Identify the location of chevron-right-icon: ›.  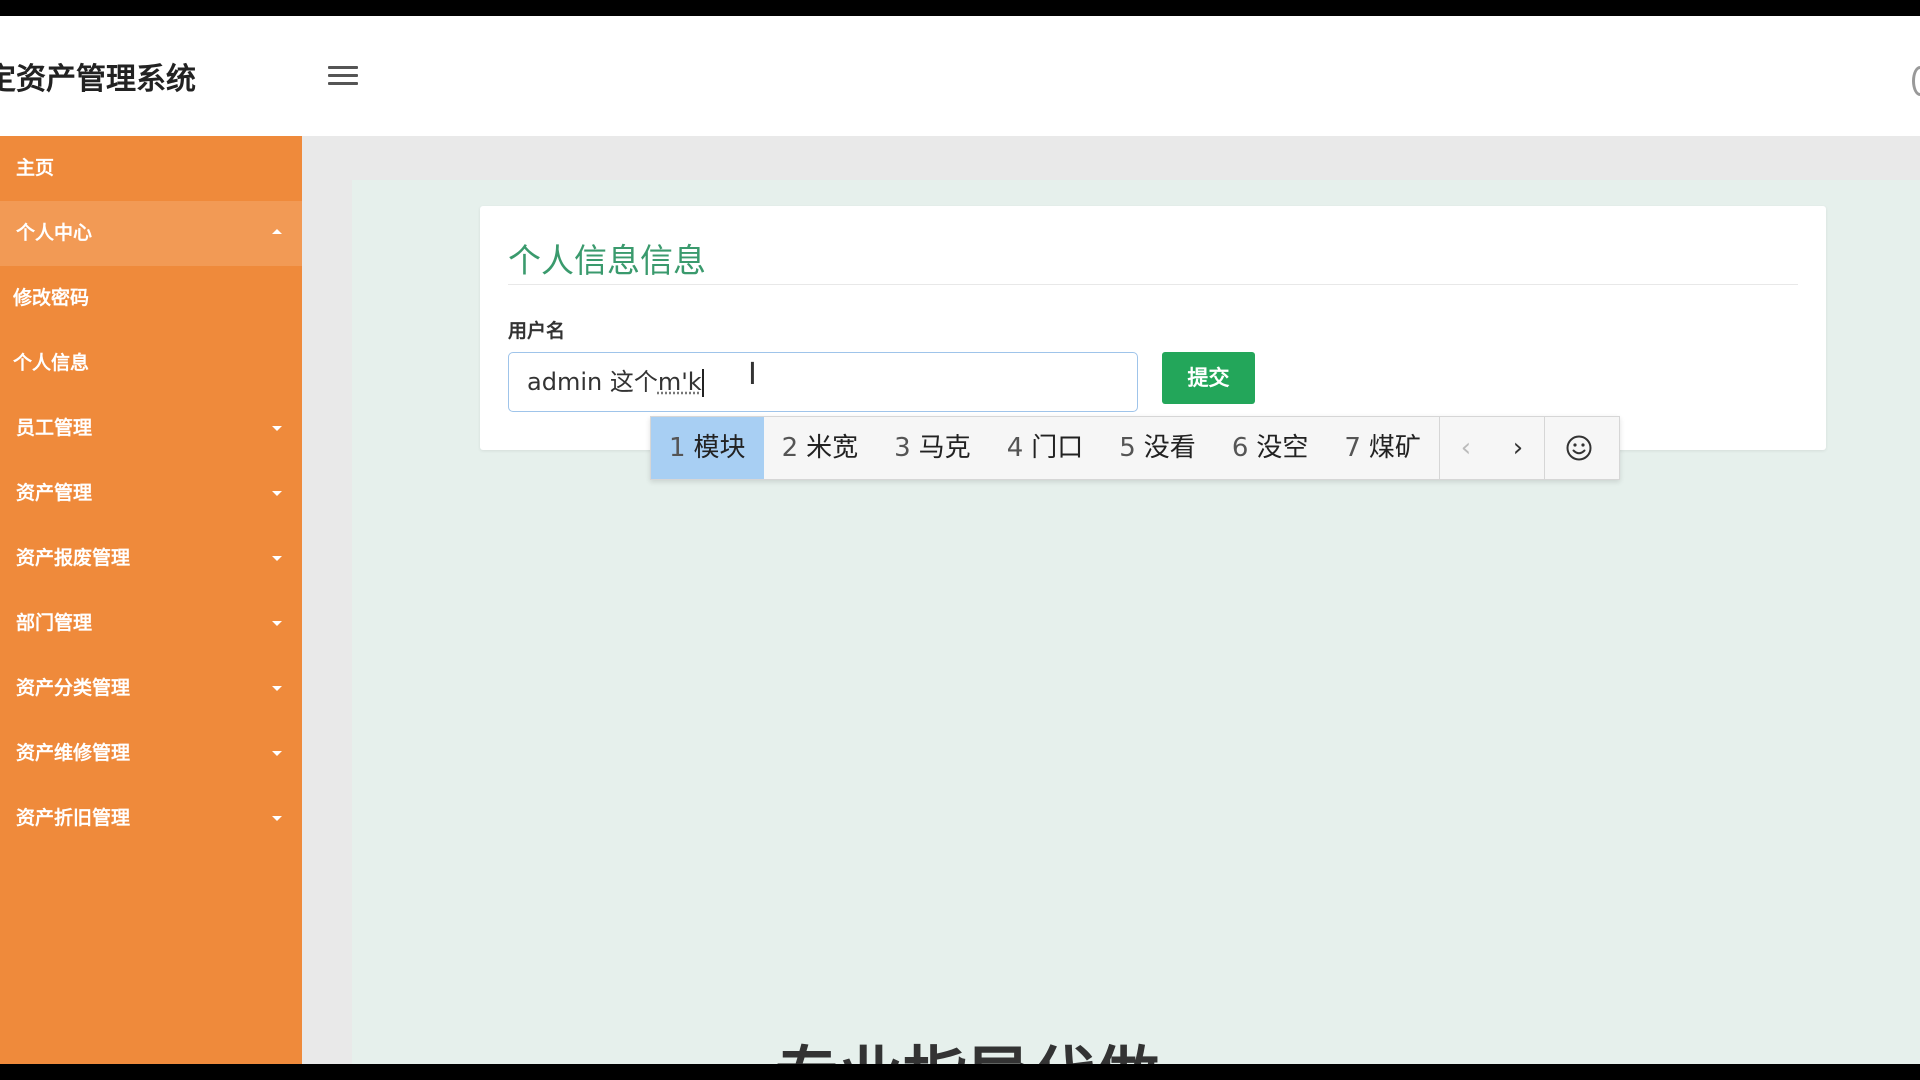
(1518, 448).